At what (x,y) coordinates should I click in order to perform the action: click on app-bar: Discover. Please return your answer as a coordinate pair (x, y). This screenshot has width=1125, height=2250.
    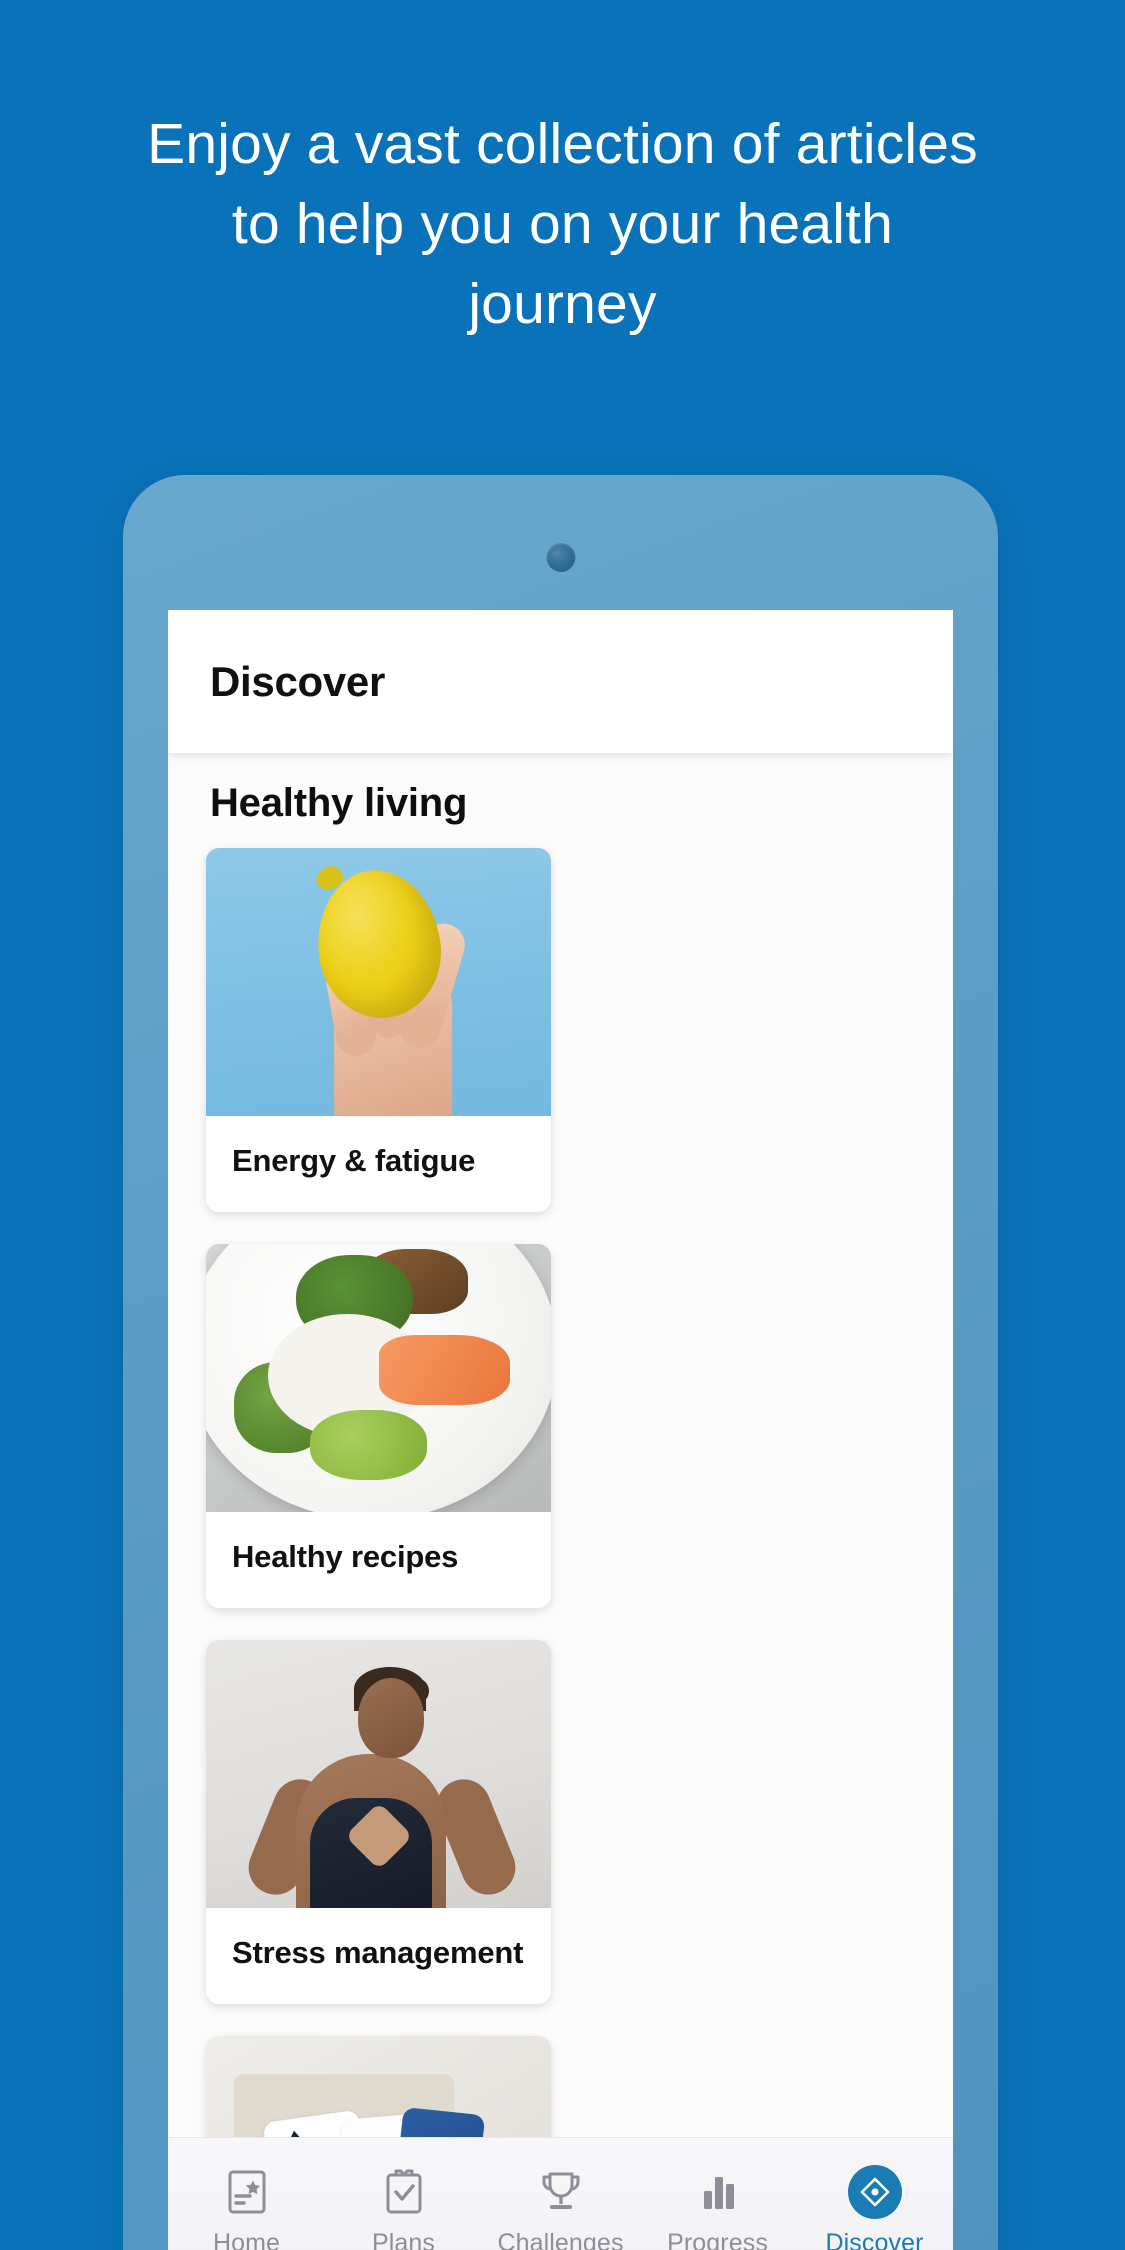
    Looking at the image, I should click on (560, 681).